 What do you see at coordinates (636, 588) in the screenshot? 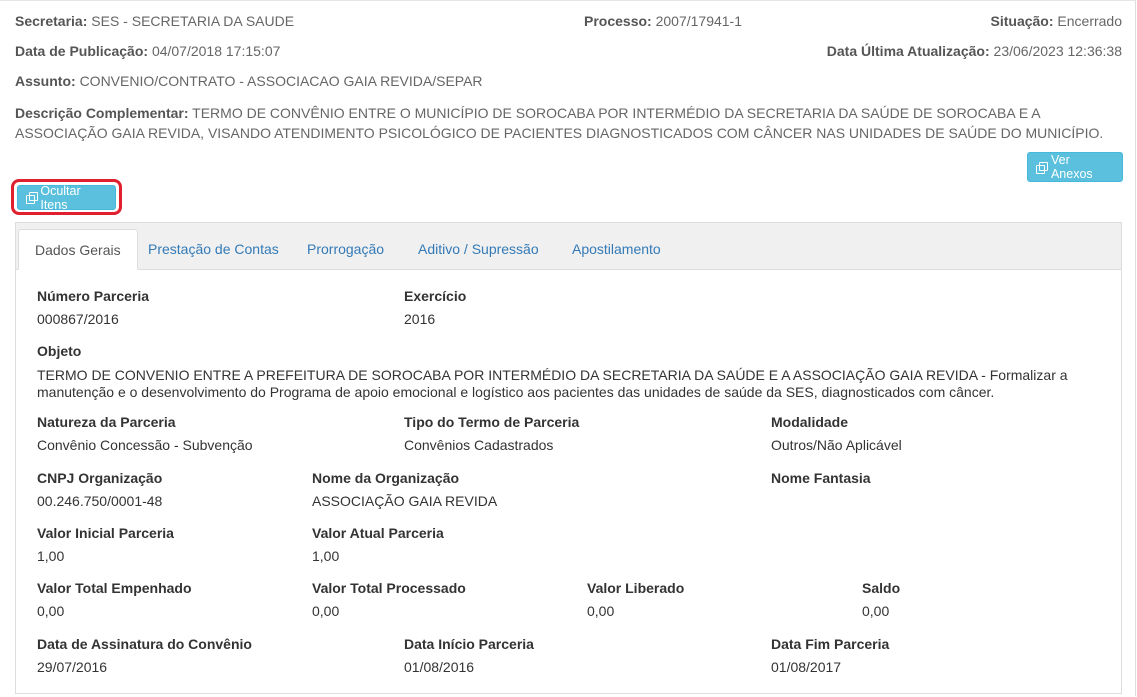
I see `valor-liberado-label: Valor Liberado` at bounding box center [636, 588].